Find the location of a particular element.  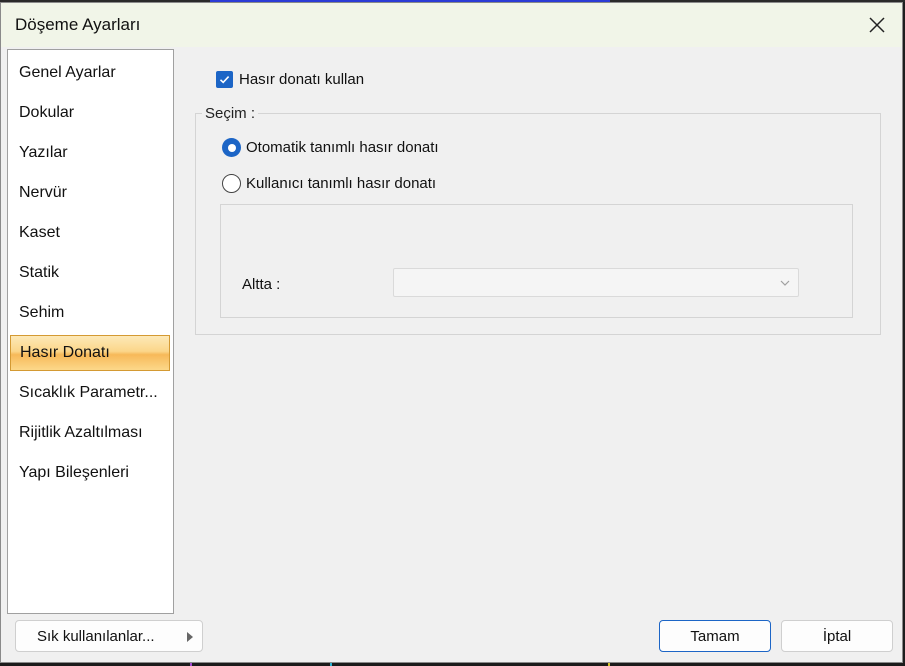

user-defined-mesh-option: Kullanıcı tanımlı hasır donatı is located at coordinates (329, 183).